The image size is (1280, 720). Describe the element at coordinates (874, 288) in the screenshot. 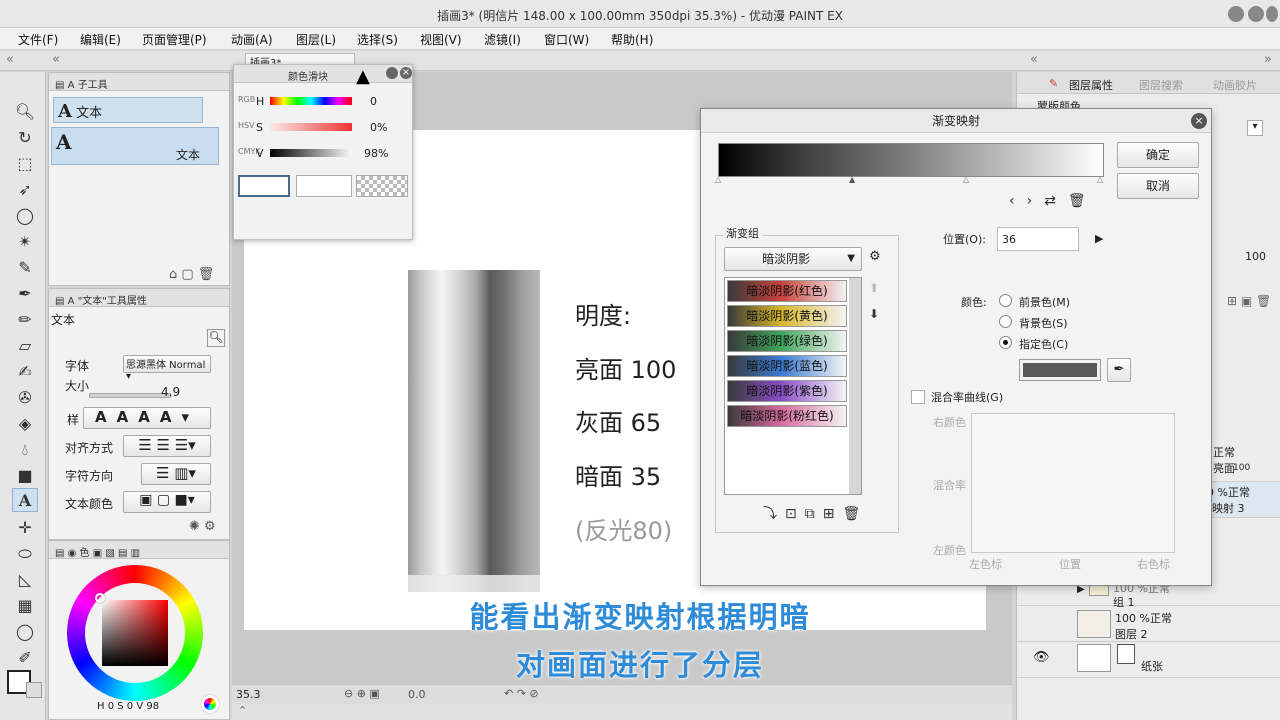

I see `move-up-icon: ⬆` at that location.